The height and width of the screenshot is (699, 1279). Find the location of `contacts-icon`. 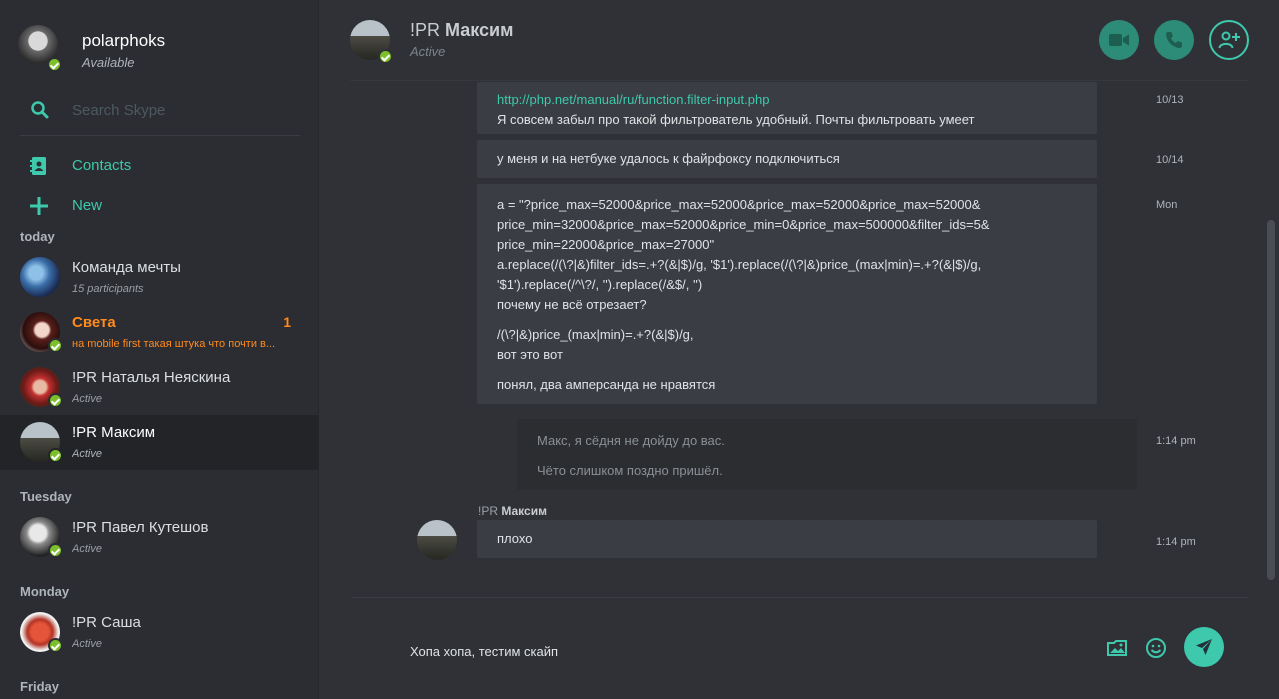

contacts-icon is located at coordinates (38, 166).